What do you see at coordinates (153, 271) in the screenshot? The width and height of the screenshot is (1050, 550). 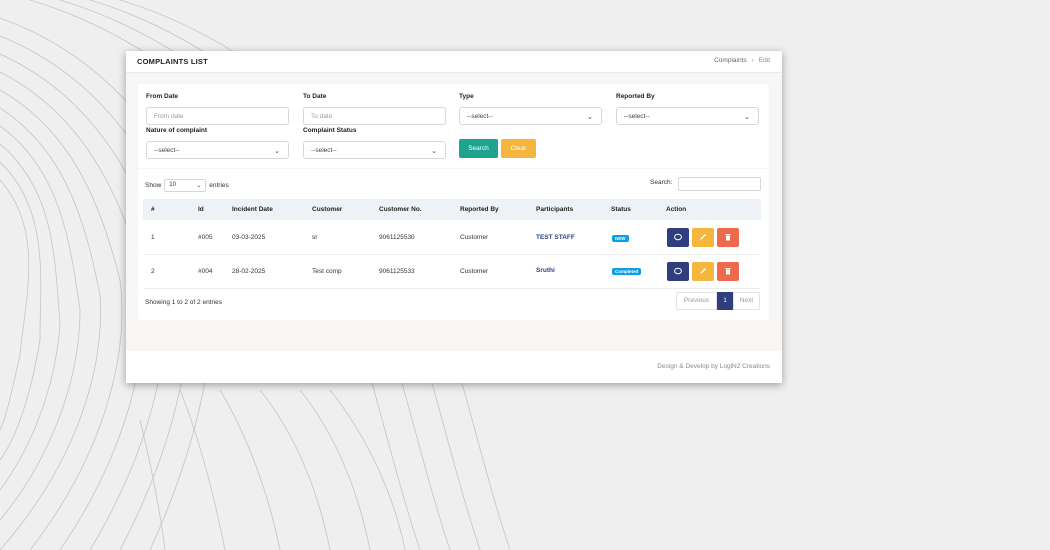 I see `row-number: 2` at bounding box center [153, 271].